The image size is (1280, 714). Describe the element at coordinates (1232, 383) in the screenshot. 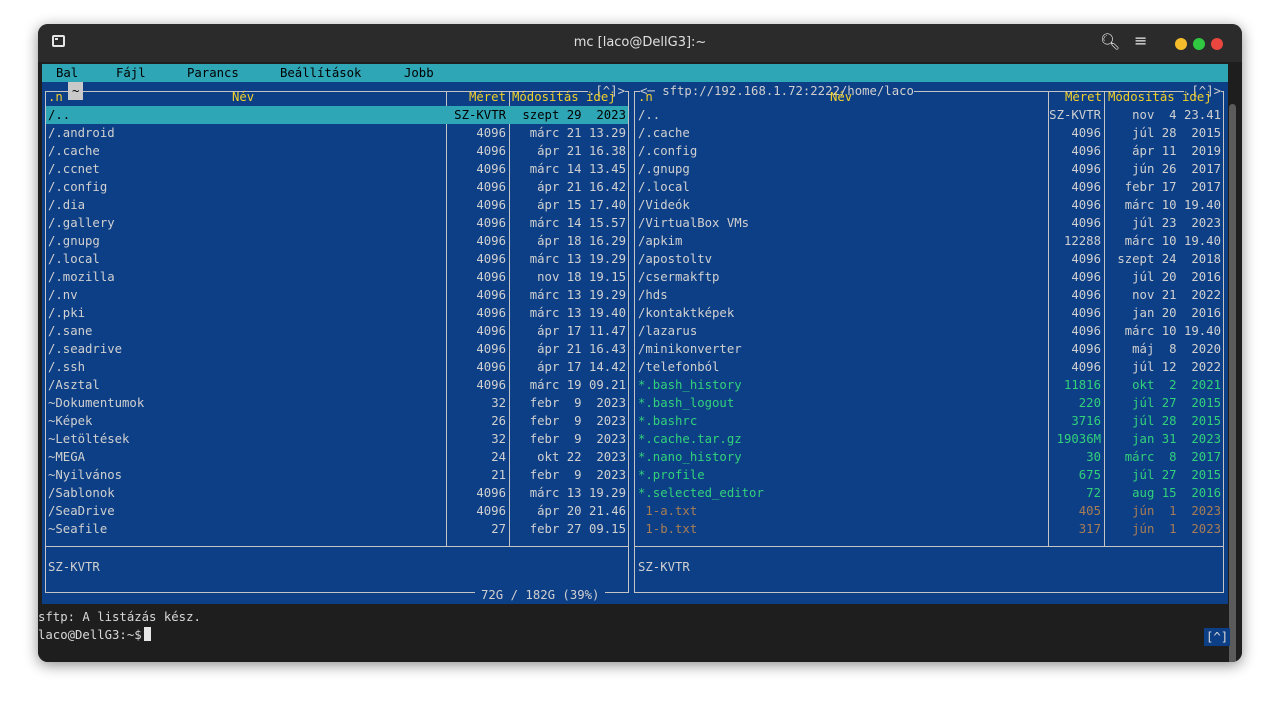

I see `scrollbar` at that location.